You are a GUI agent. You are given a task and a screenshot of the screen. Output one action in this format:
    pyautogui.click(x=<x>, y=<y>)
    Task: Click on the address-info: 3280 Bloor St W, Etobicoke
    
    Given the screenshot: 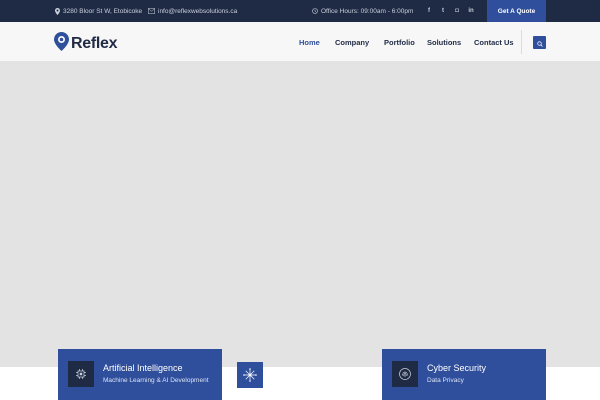 What is the action you would take?
    pyautogui.click(x=98, y=11)
    